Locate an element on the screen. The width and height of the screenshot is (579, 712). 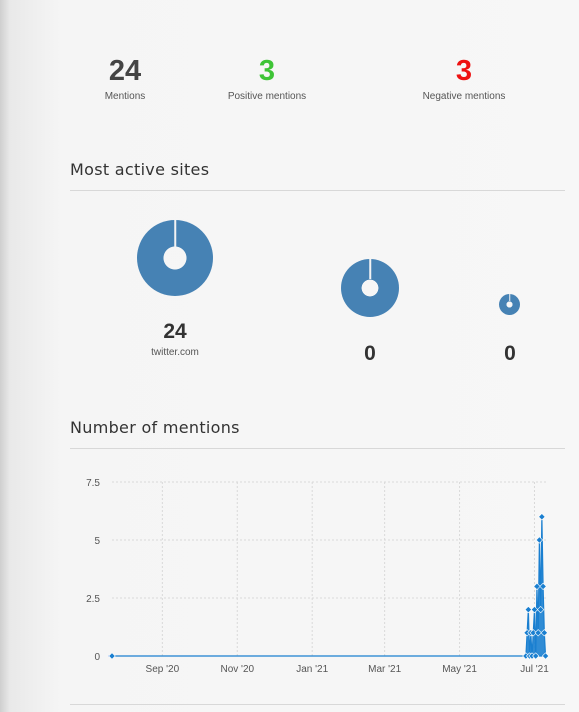
y-tick-label: 7.5 is located at coordinates (93, 483).